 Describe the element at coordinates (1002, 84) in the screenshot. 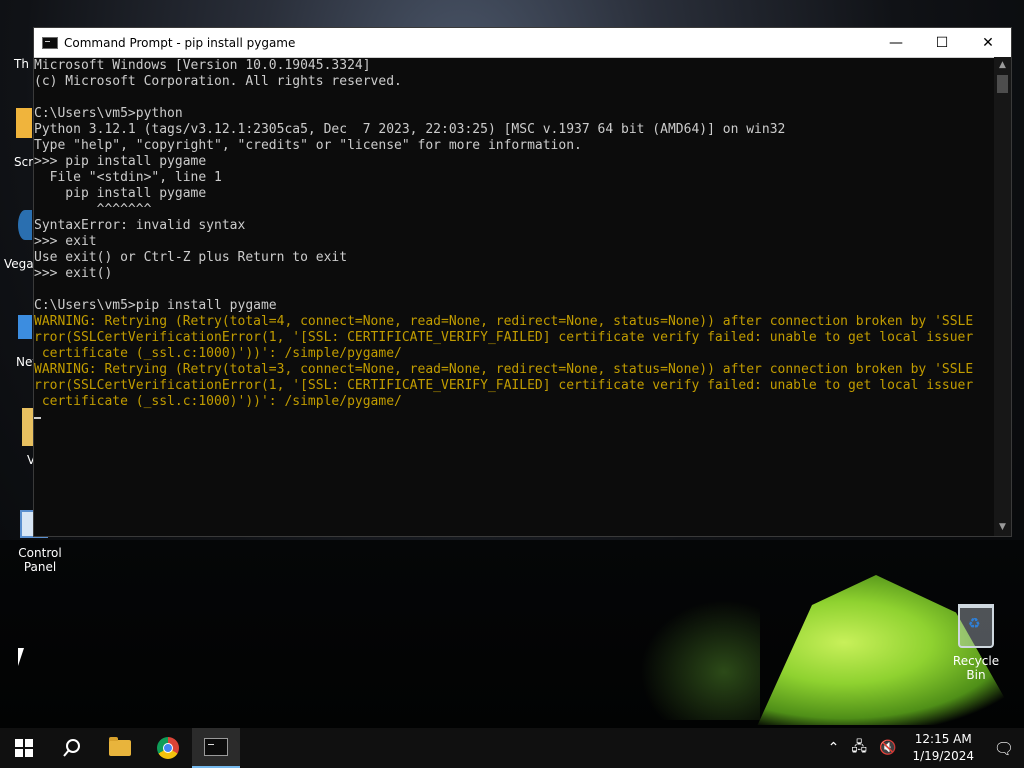

I see `scroll-thumb` at that location.